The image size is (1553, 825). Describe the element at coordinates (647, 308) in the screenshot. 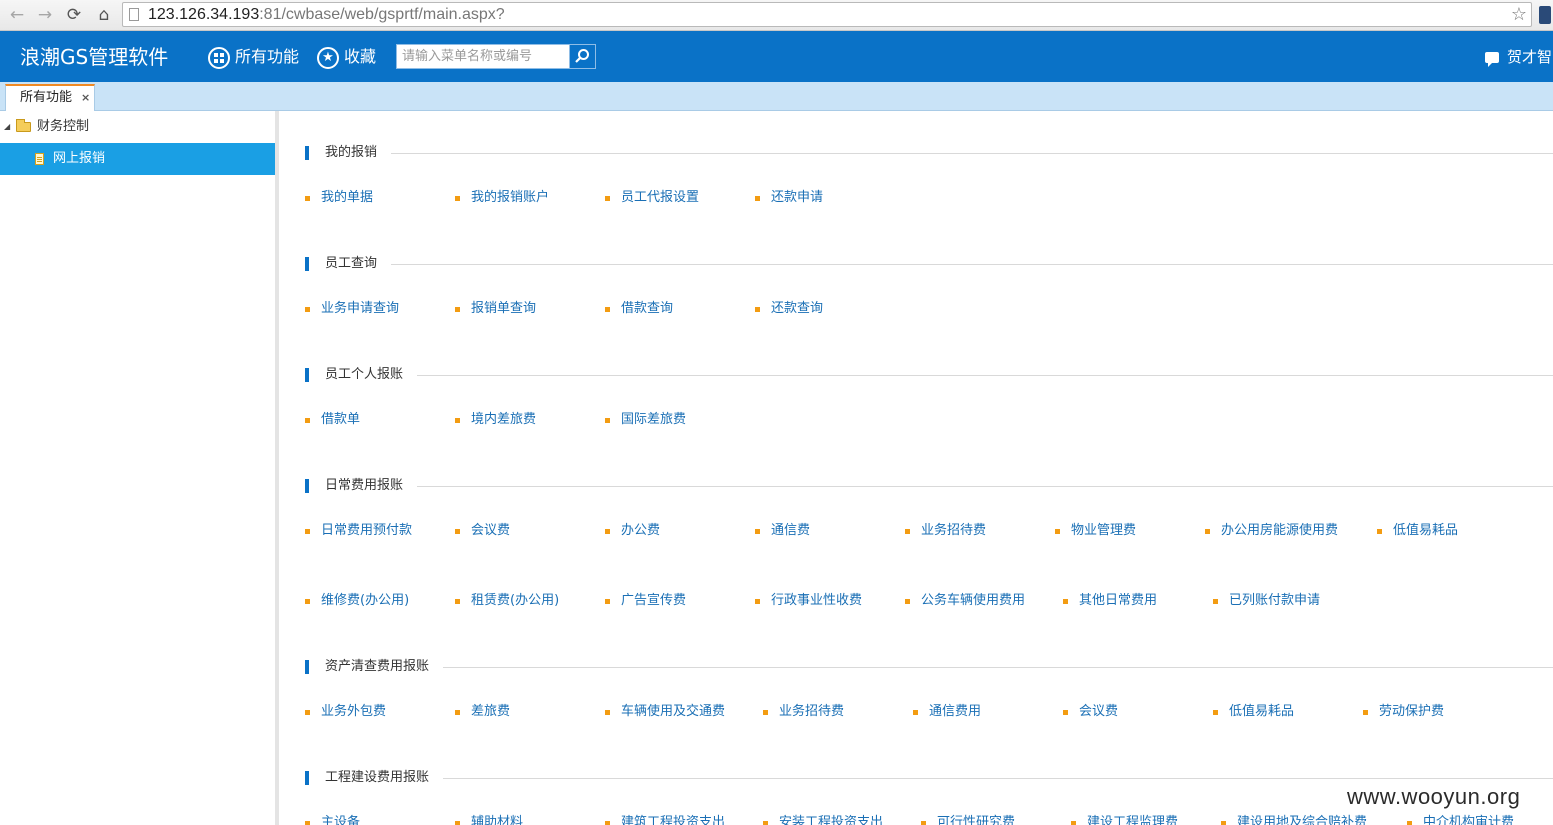

I see `function-link-label: 借款查询` at that location.